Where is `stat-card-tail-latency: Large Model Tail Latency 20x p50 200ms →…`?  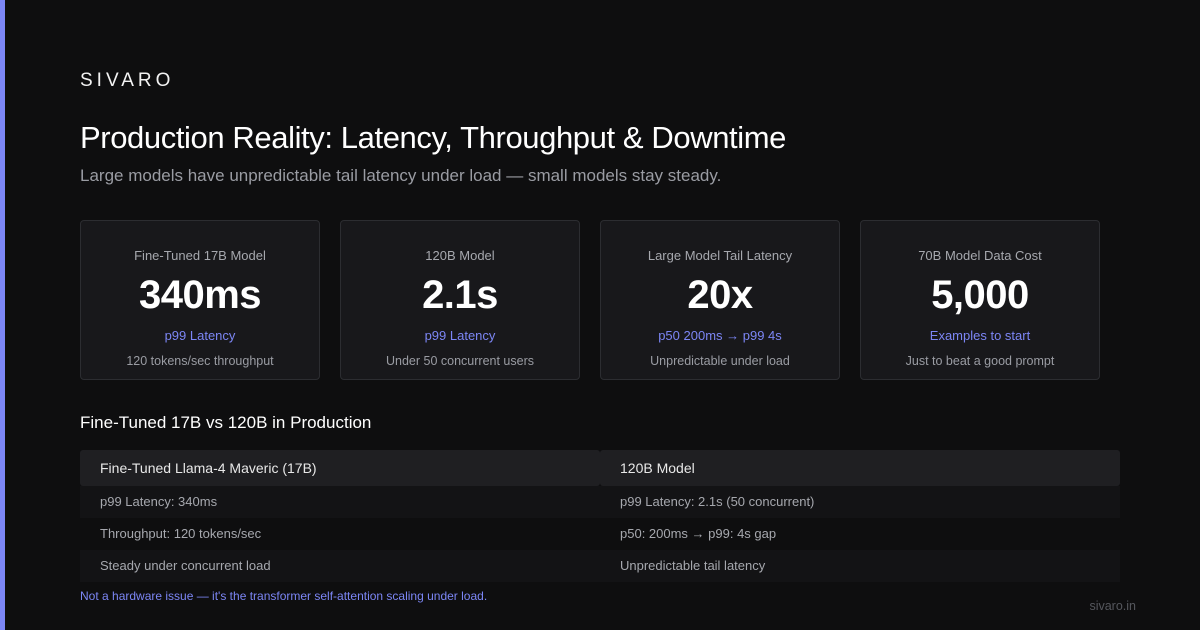 stat-card-tail-latency: Large Model Tail Latency 20x p50 200ms →… is located at coordinates (720, 300).